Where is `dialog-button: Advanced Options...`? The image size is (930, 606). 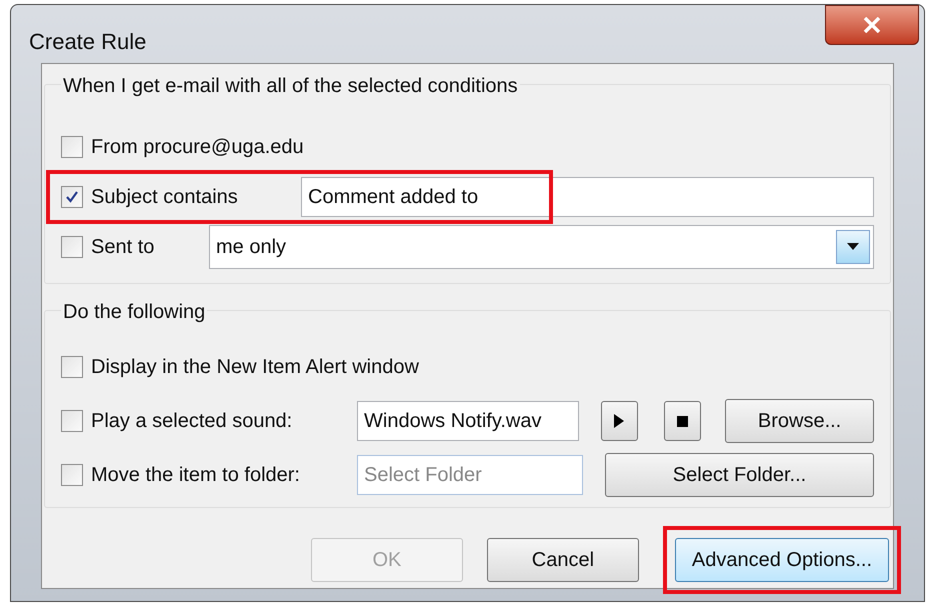 dialog-button: Advanced Options... is located at coordinates (781, 560).